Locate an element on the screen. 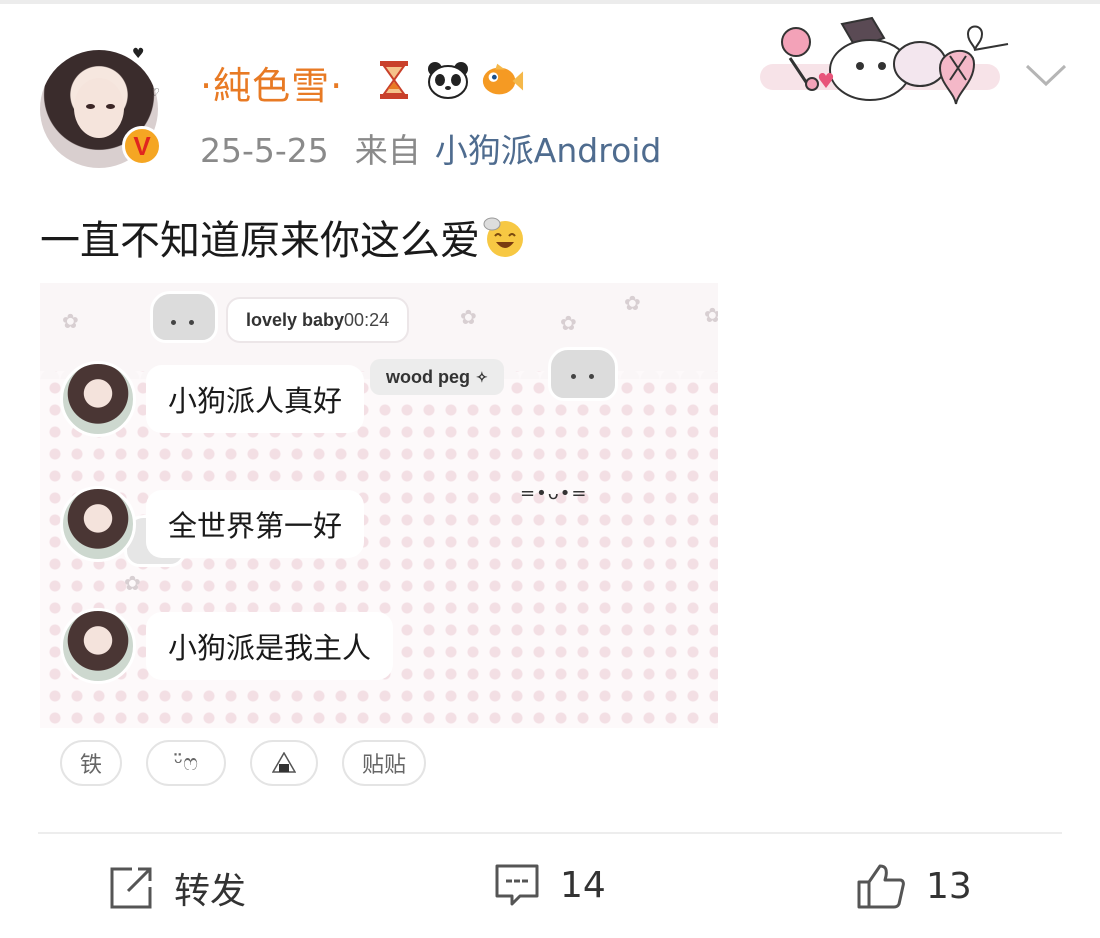  tag-chip: 贴贴 is located at coordinates (384, 763).